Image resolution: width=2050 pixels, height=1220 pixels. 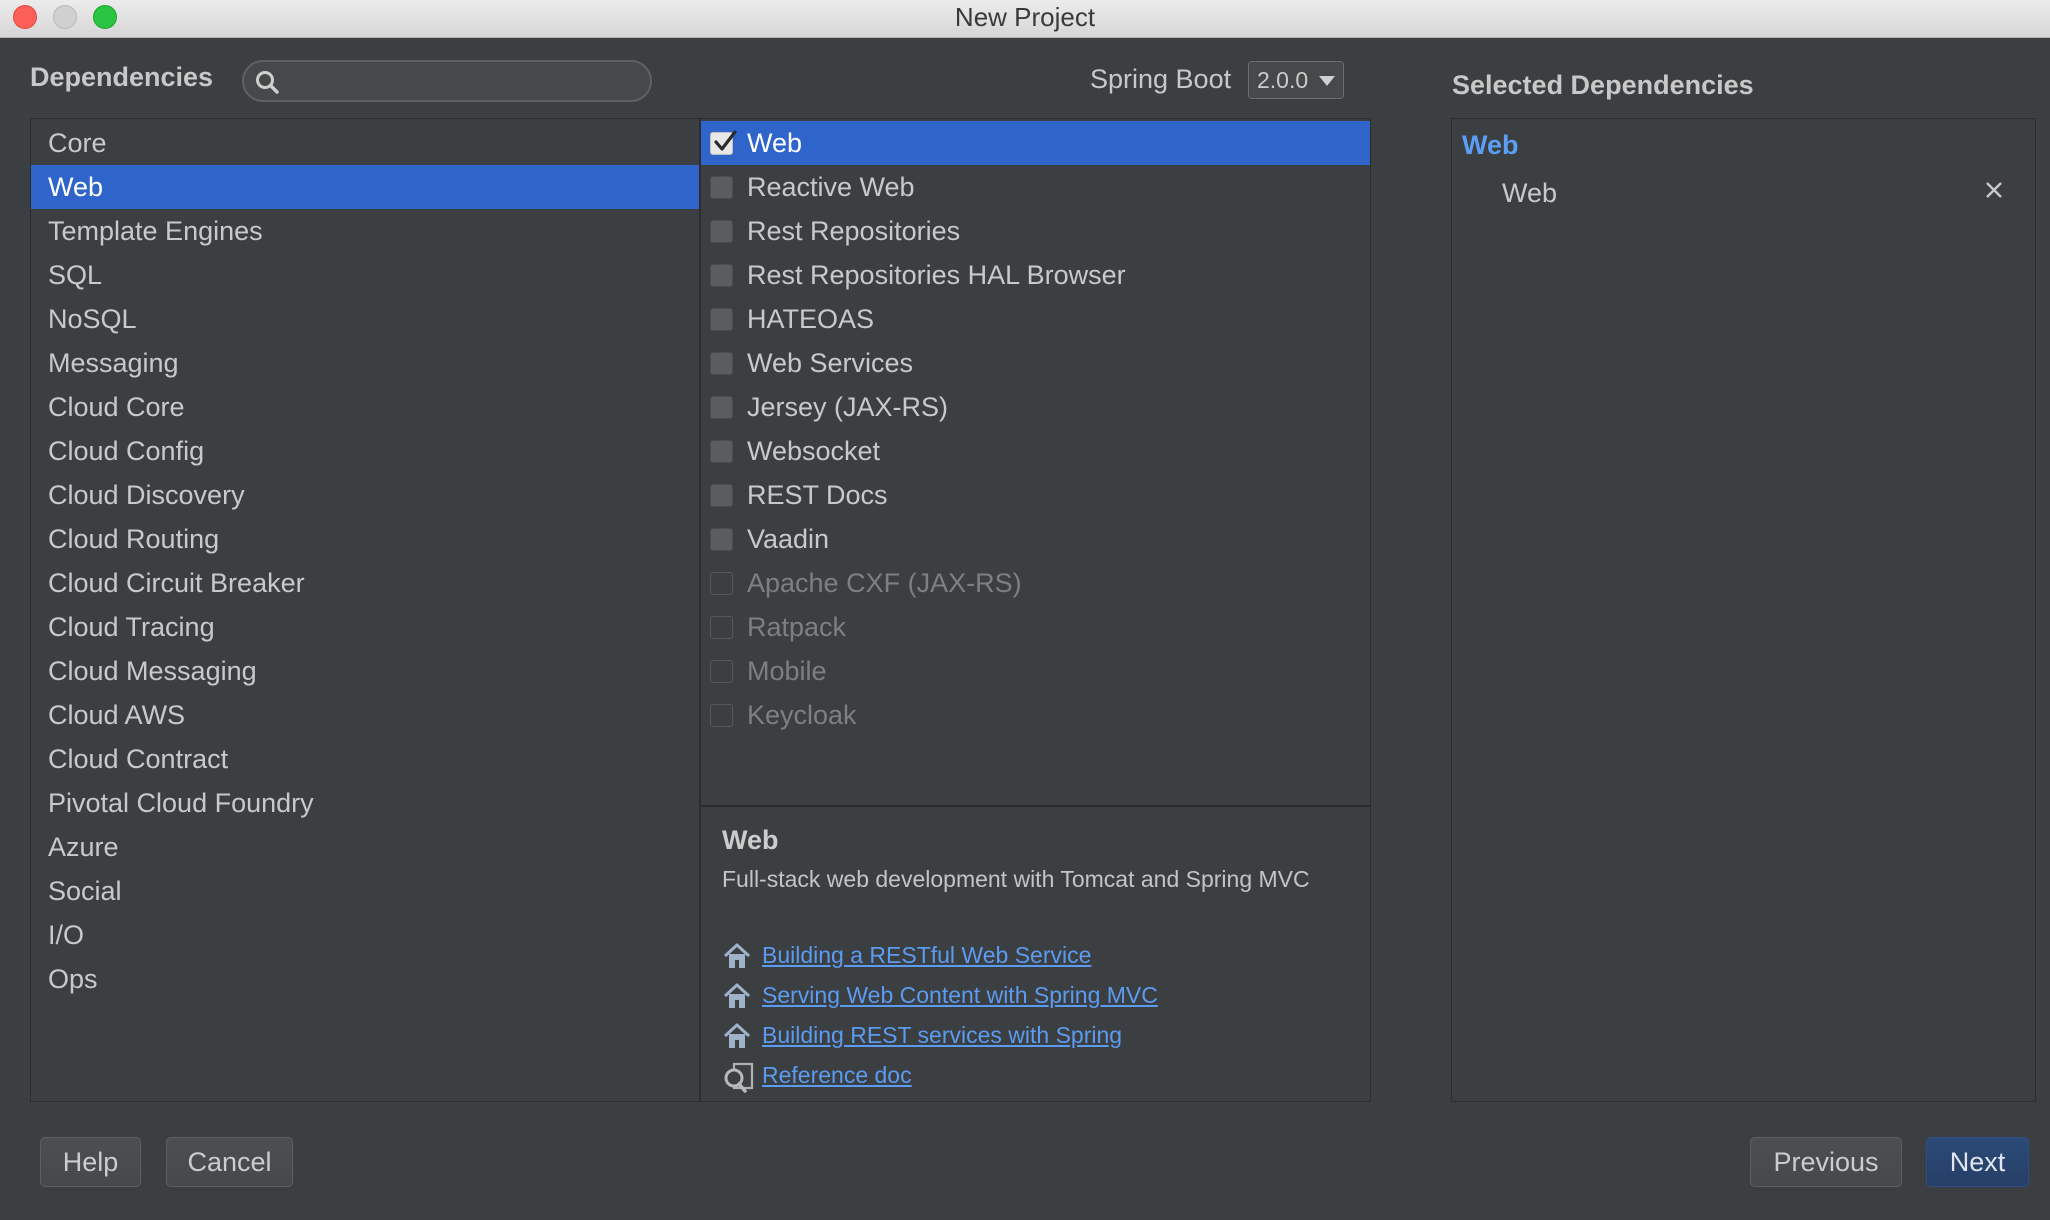 What do you see at coordinates (797, 627) in the screenshot?
I see `dependency-label: Ratpack` at bounding box center [797, 627].